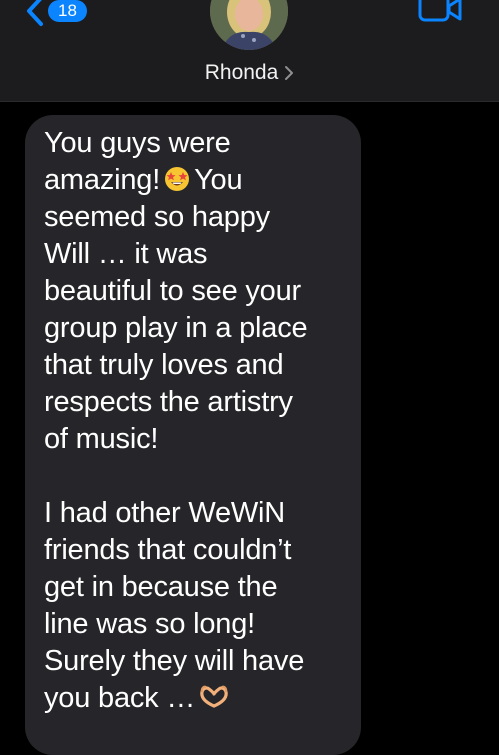 The width and height of the screenshot is (499, 755). Describe the element at coordinates (218, 180) in the screenshot. I see `message-text: You` at that location.